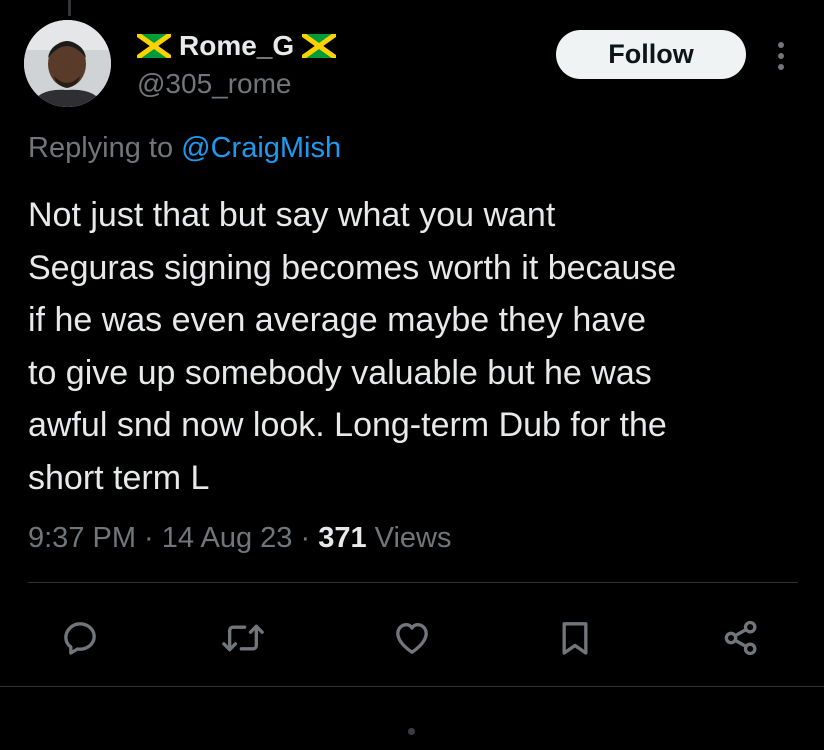  I want to click on author-block: Rome_G @305_rome, so click(237, 64).